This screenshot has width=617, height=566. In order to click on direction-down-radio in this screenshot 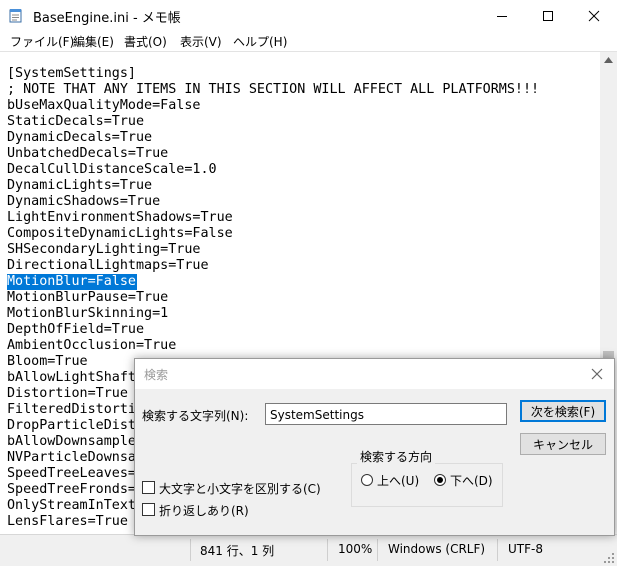, I will do `click(440, 480)`.